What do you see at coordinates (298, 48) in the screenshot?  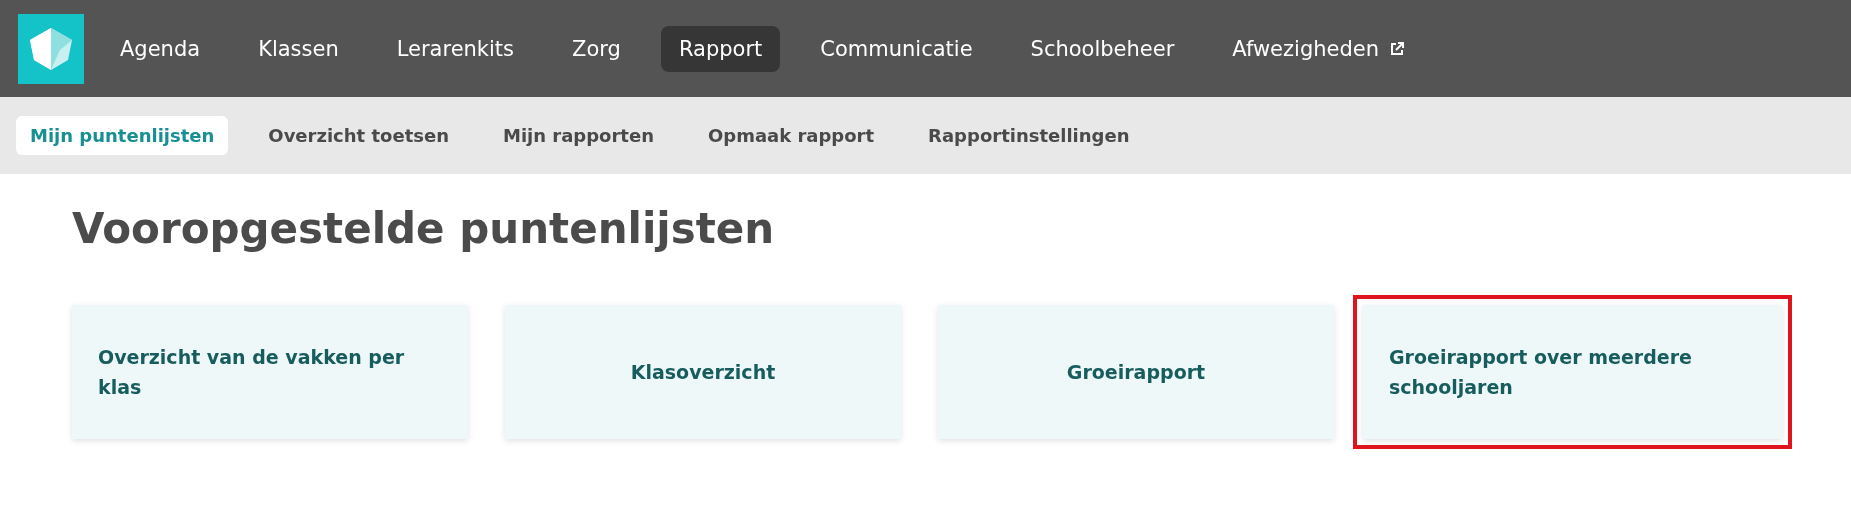 I see `nav-tab: Klassen` at bounding box center [298, 48].